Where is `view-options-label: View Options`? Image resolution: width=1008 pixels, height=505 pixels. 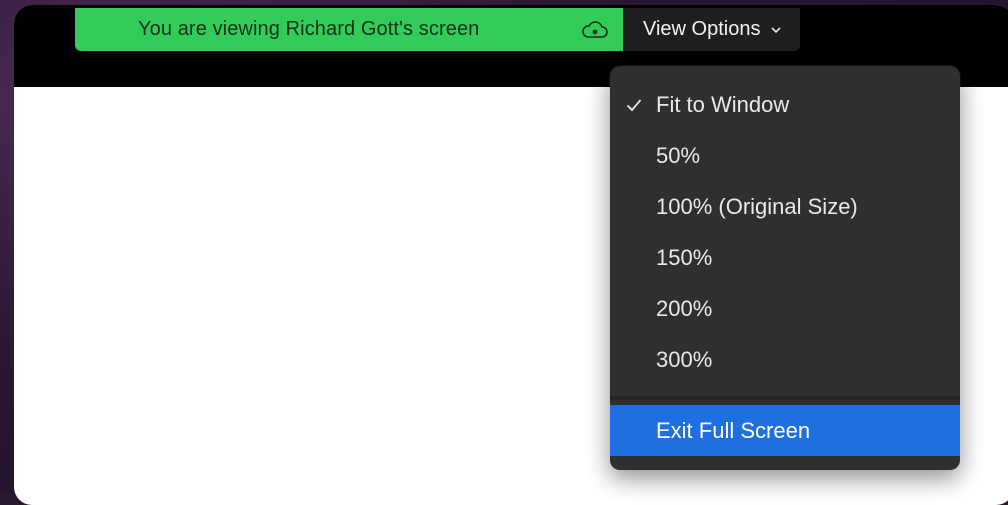 view-options-label: View Options is located at coordinates (702, 29).